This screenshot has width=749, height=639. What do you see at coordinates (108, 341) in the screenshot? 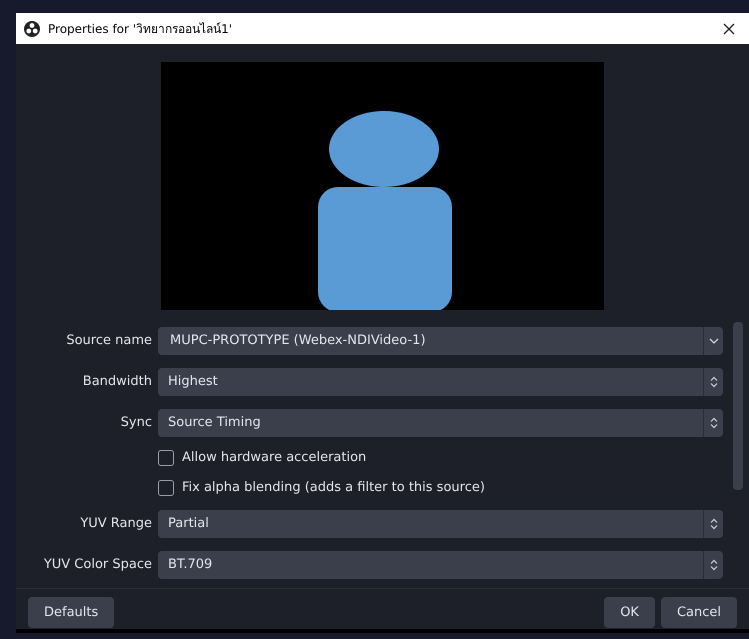
I see `field-label: Source name` at bounding box center [108, 341].